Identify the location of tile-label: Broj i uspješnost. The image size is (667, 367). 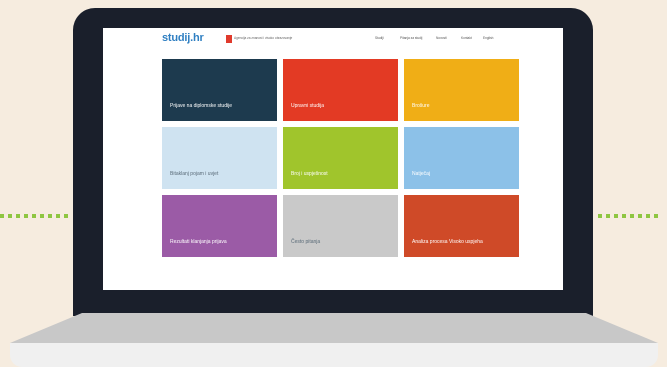
(309, 174).